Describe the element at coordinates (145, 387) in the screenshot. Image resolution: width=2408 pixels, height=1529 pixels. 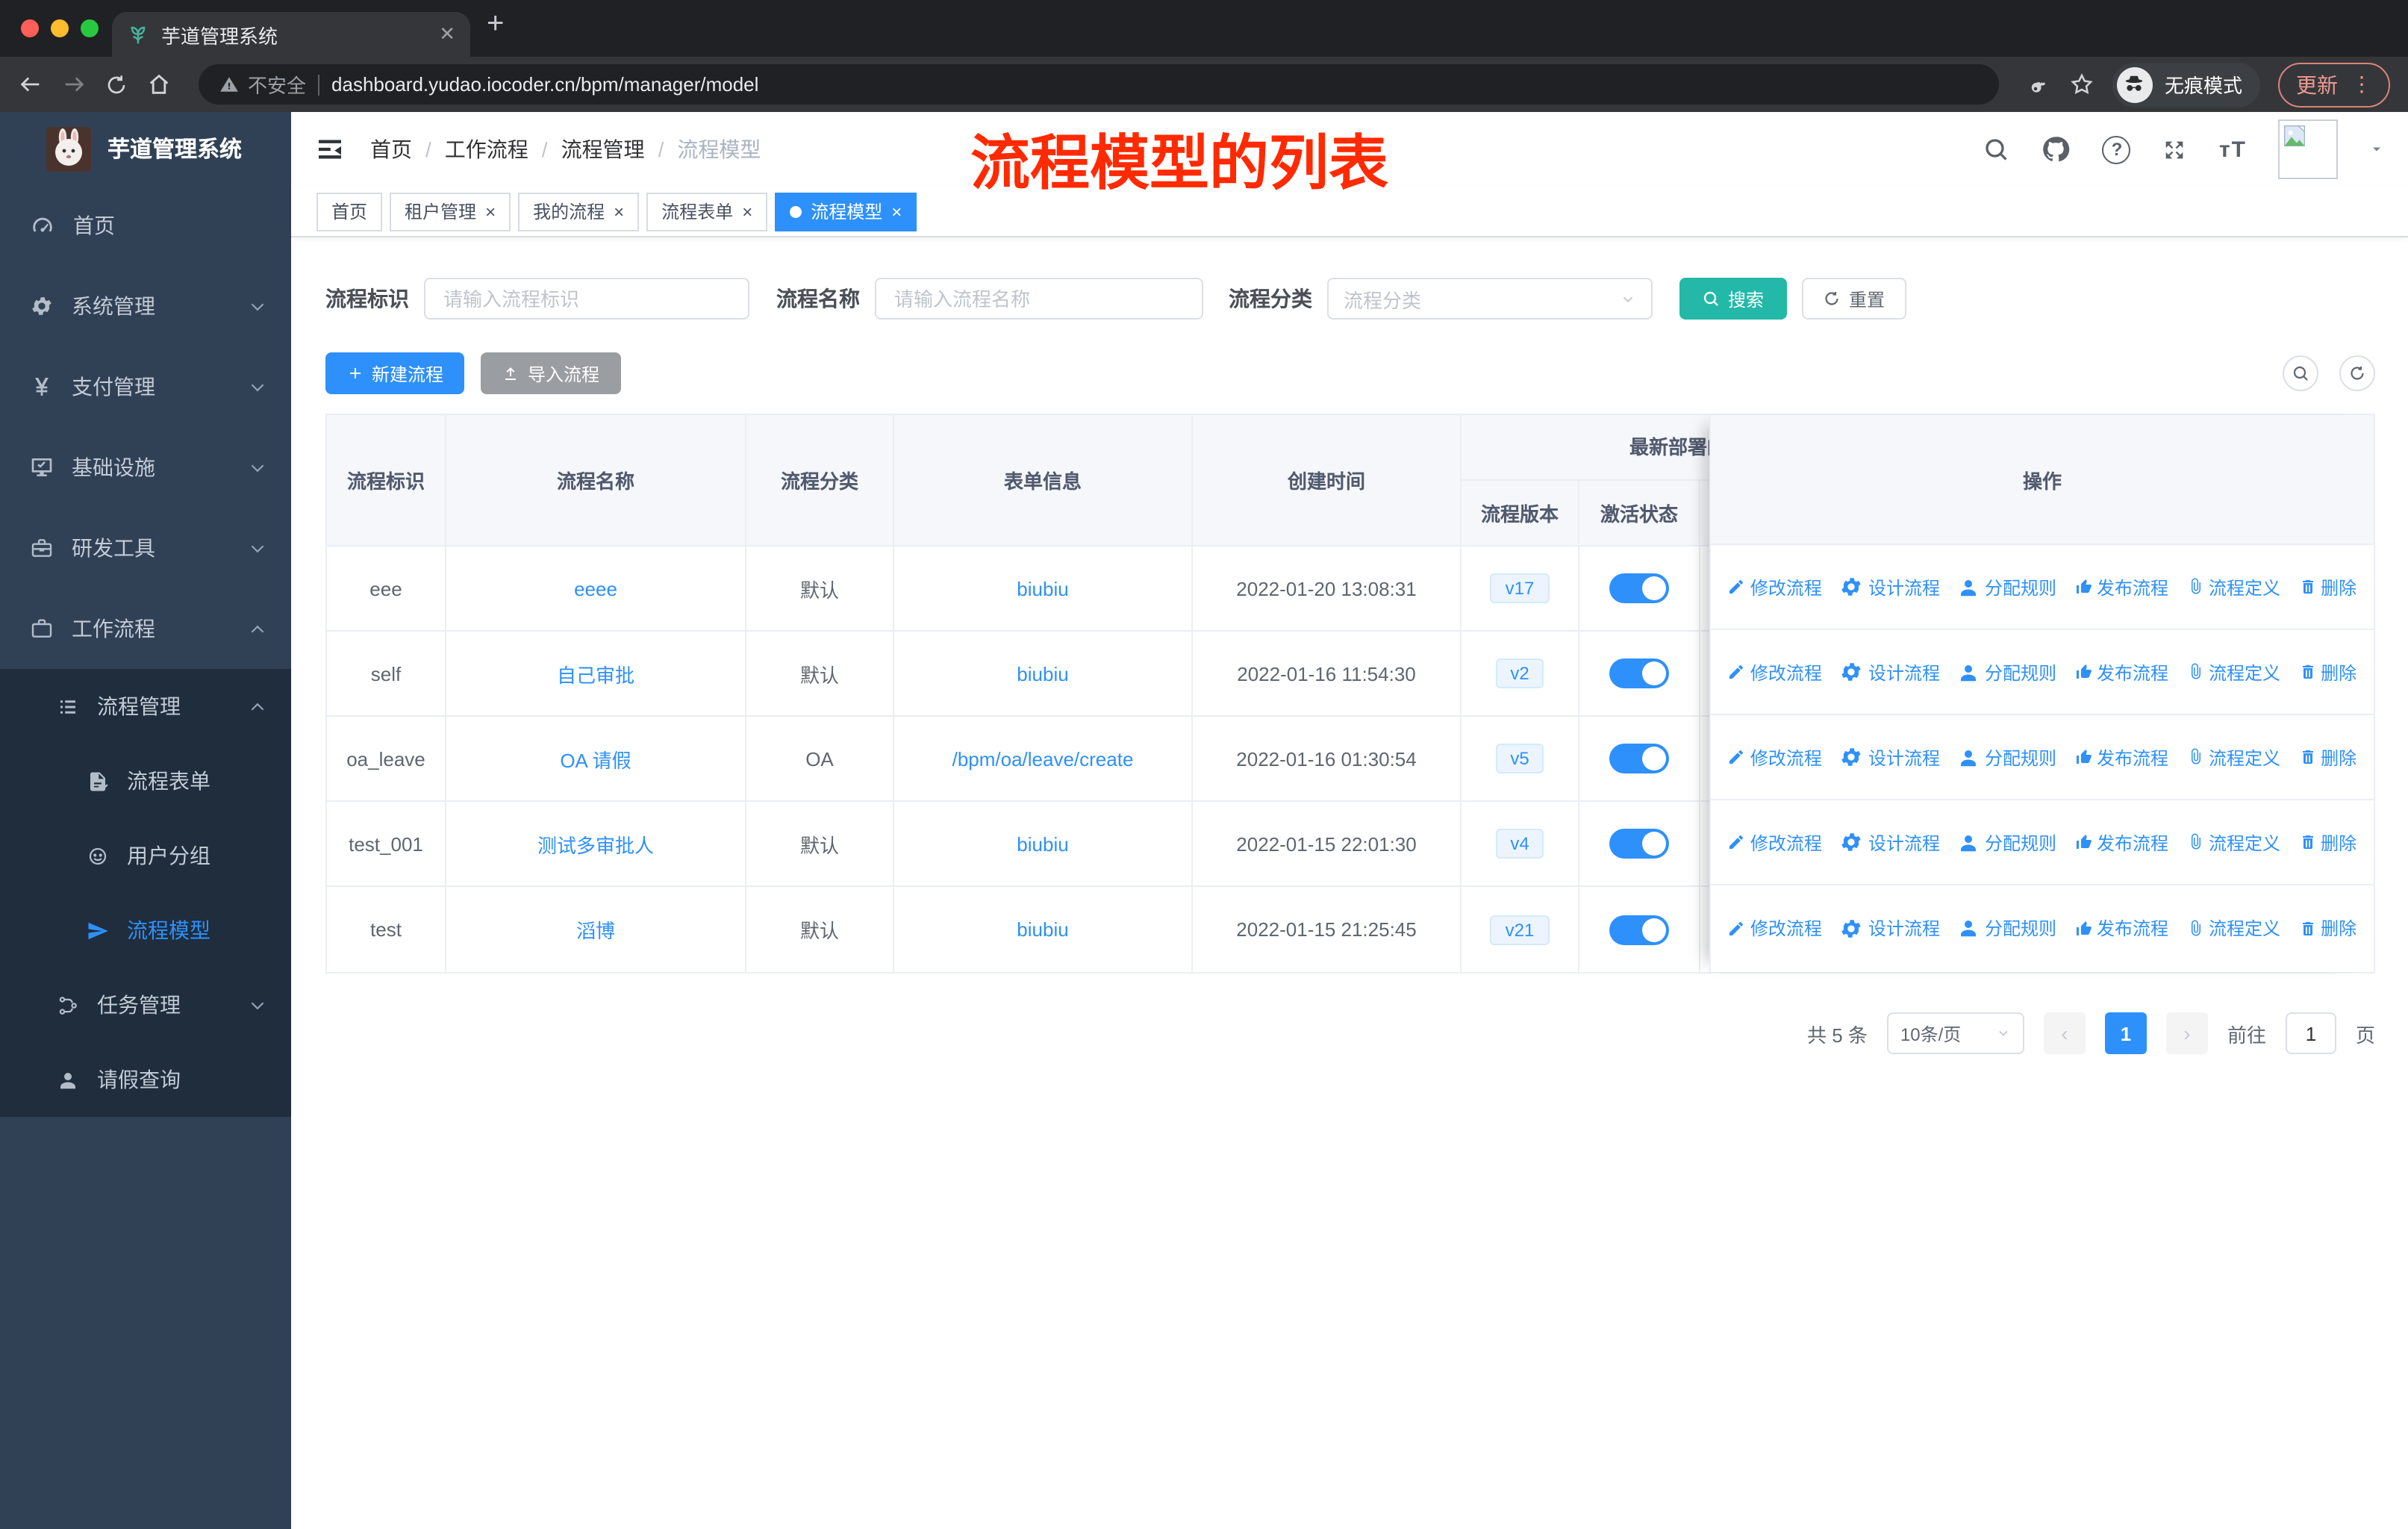
I see `sidebar-item-2: 支付管理` at that location.